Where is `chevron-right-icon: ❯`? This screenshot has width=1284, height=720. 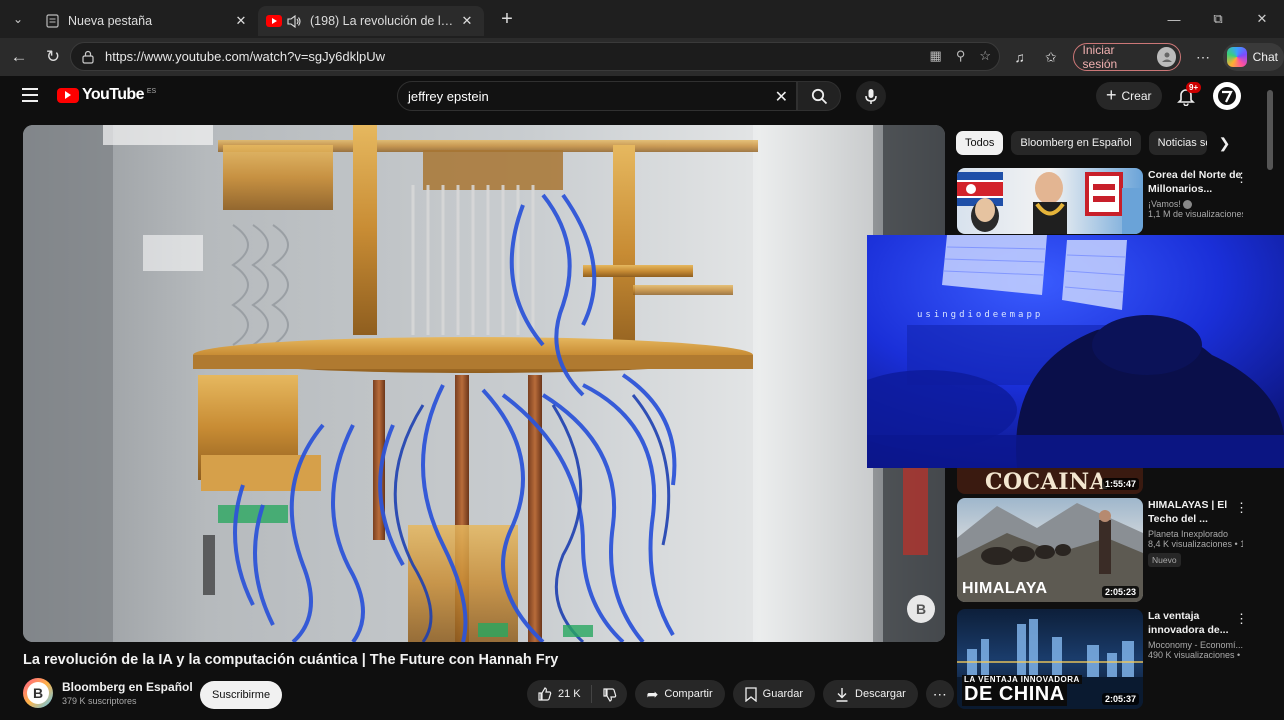 chevron-right-icon: ❯ is located at coordinates (1225, 143).